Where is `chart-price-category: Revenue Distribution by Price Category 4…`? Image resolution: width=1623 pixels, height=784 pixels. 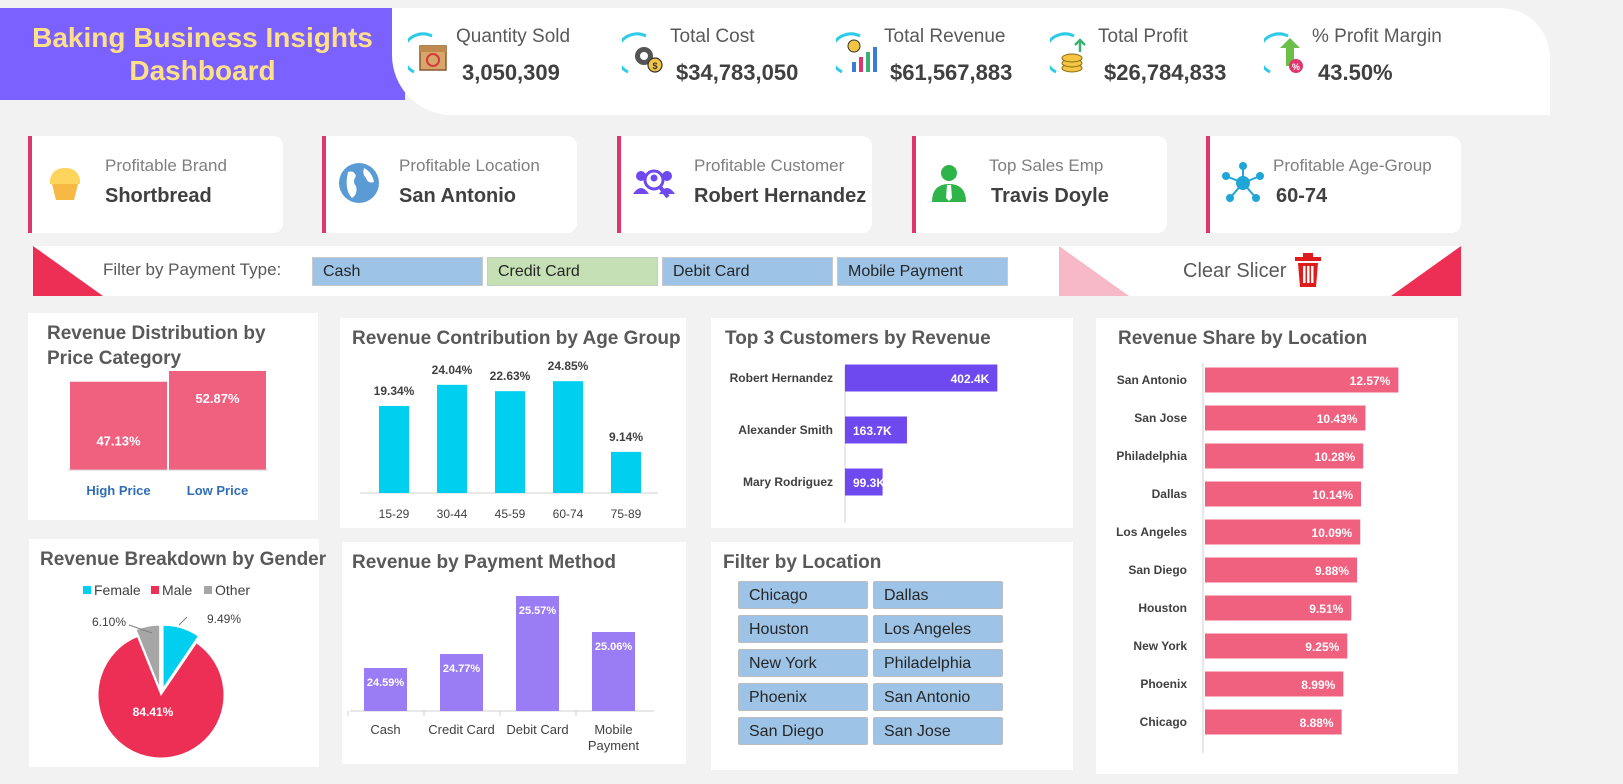
chart-price-category: Revenue Distribution by Price Category 4… is located at coordinates (173, 416).